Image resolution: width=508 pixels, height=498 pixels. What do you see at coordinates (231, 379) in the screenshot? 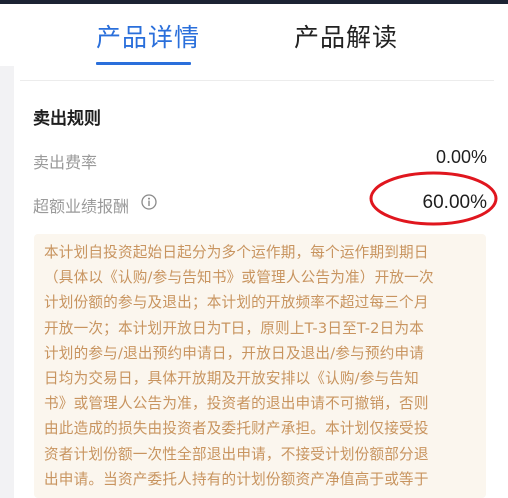
I see `notice-line: 日均为交易日，具体开放期及开放安排以《认购/参与告知` at bounding box center [231, 379].